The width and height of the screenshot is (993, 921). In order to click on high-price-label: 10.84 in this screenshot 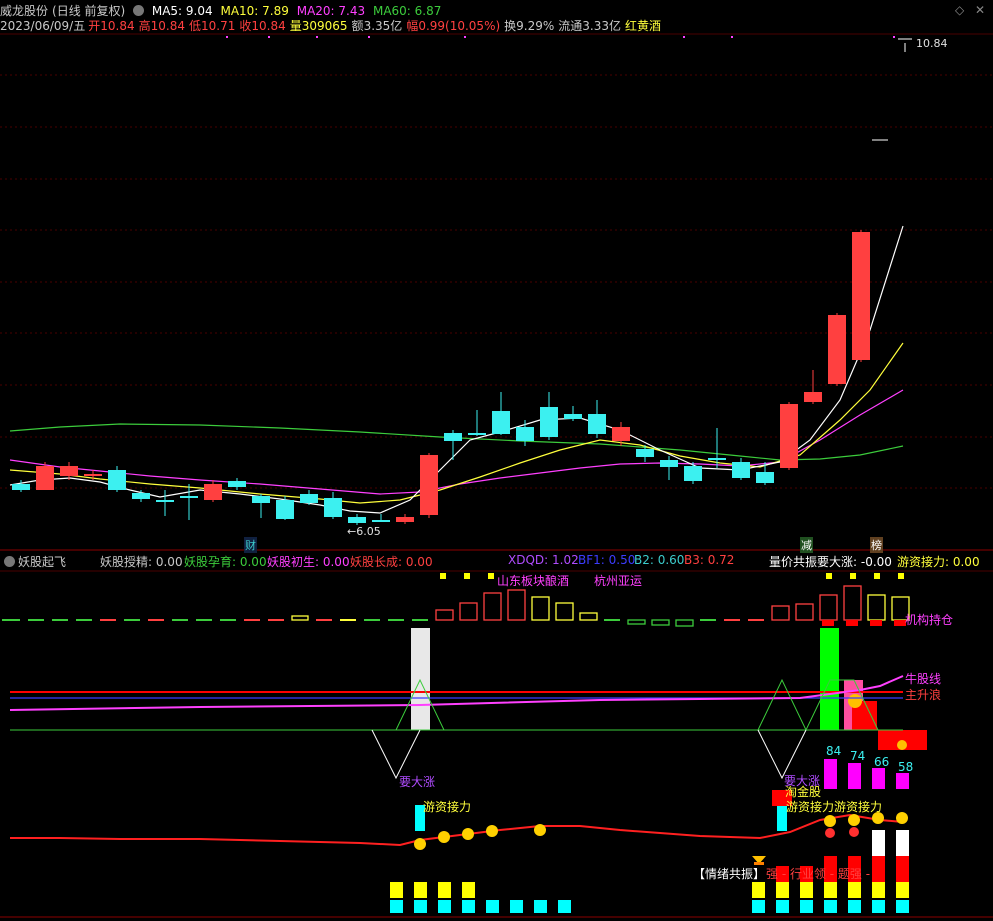, I will do `click(932, 43)`.